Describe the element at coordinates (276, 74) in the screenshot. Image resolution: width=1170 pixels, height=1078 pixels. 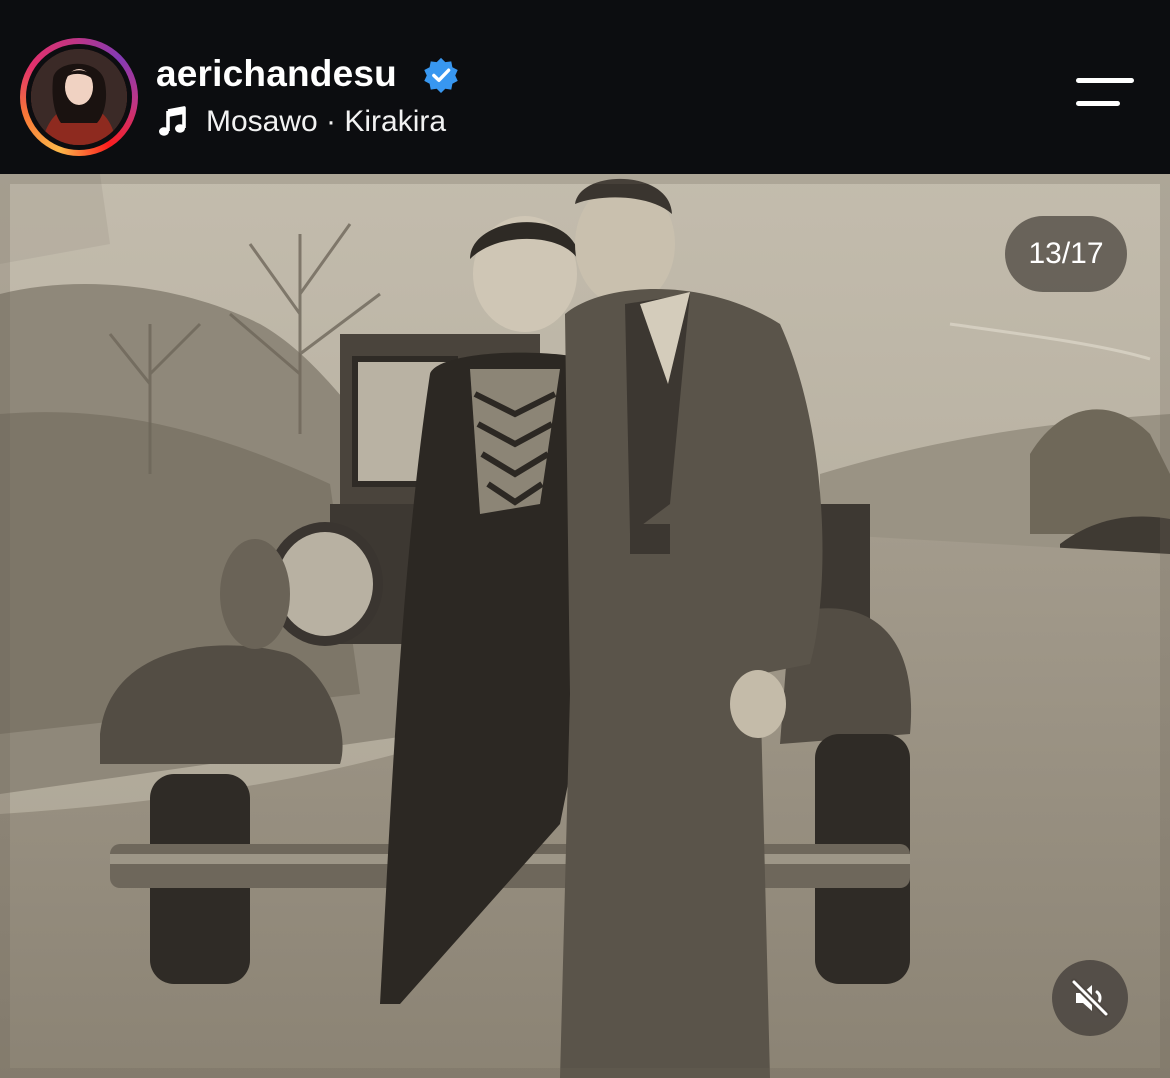
I see `username: aerichandesu` at that location.